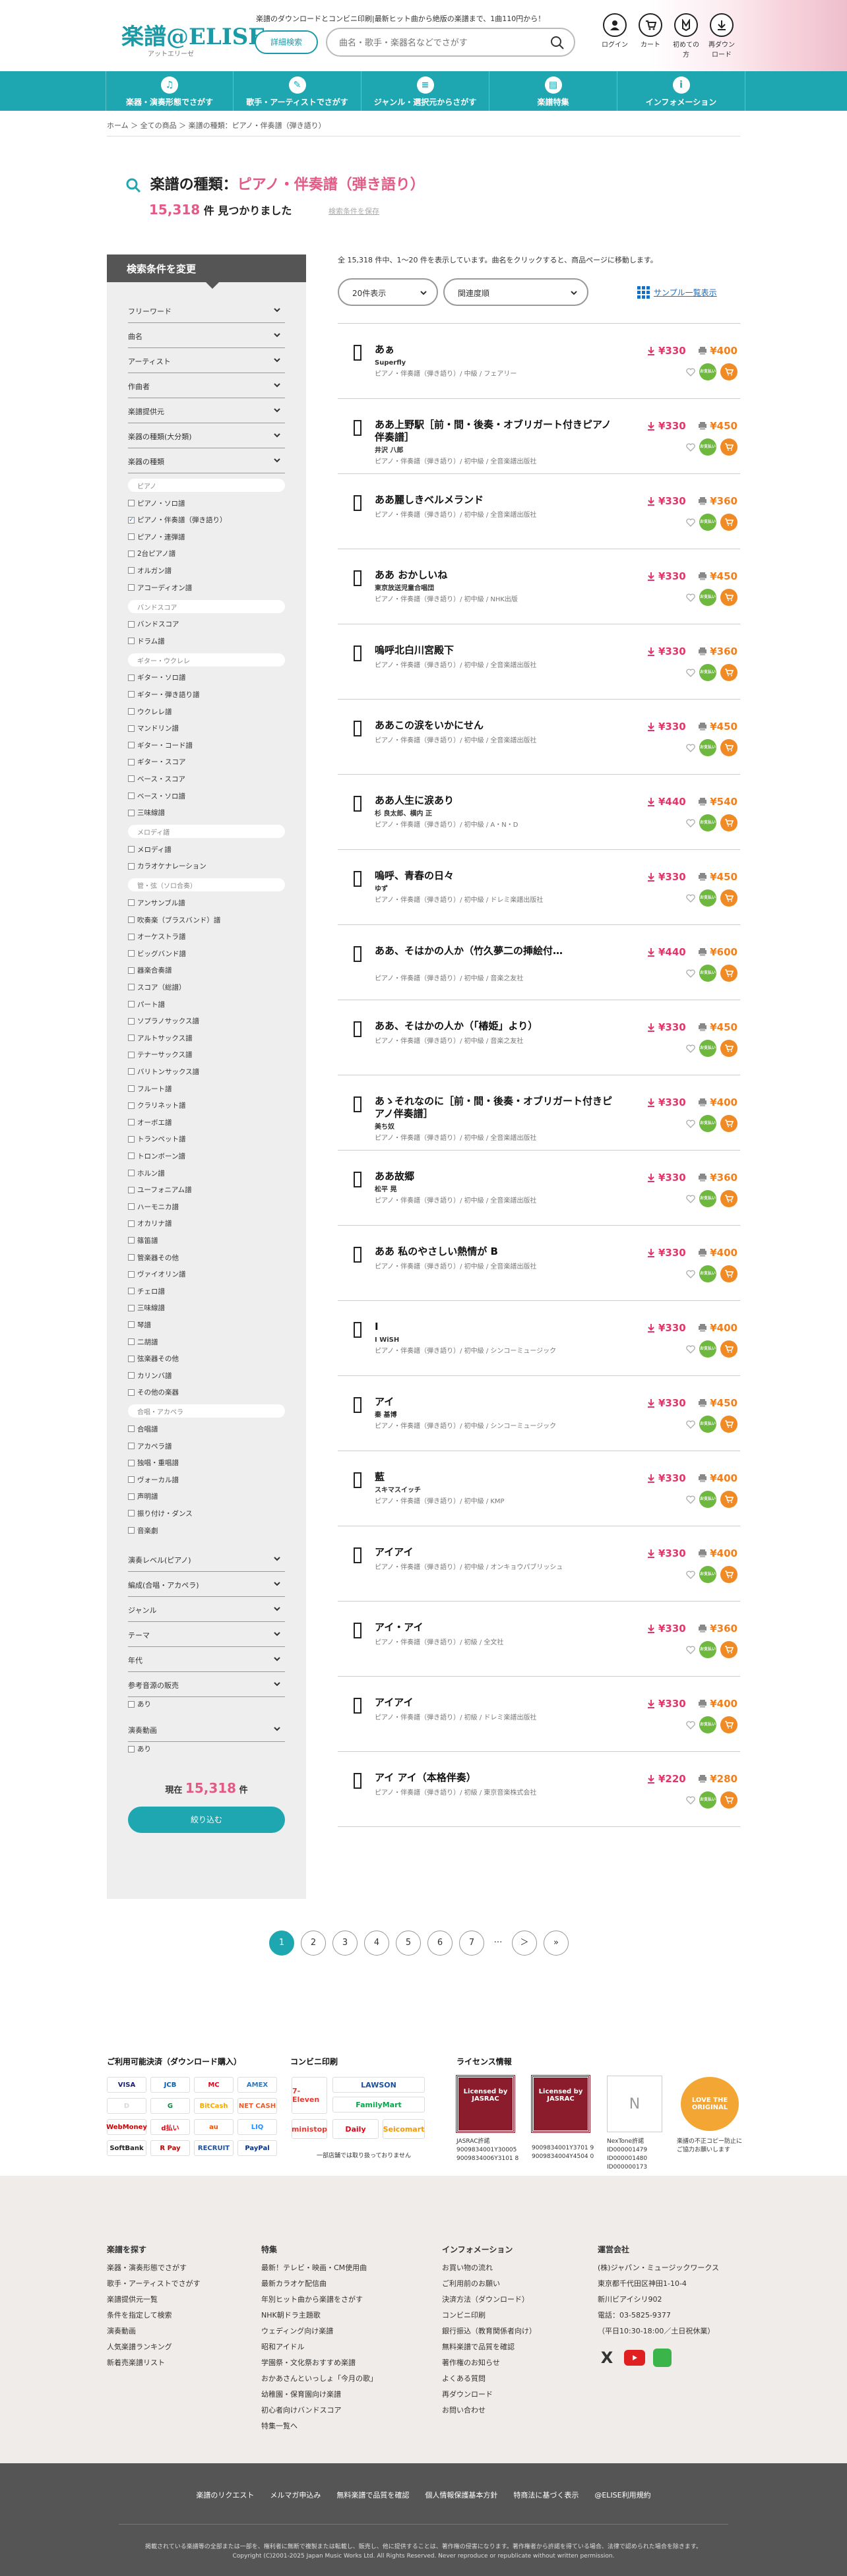  I want to click on filter-checkbox: 二胡譜, so click(143, 1341).